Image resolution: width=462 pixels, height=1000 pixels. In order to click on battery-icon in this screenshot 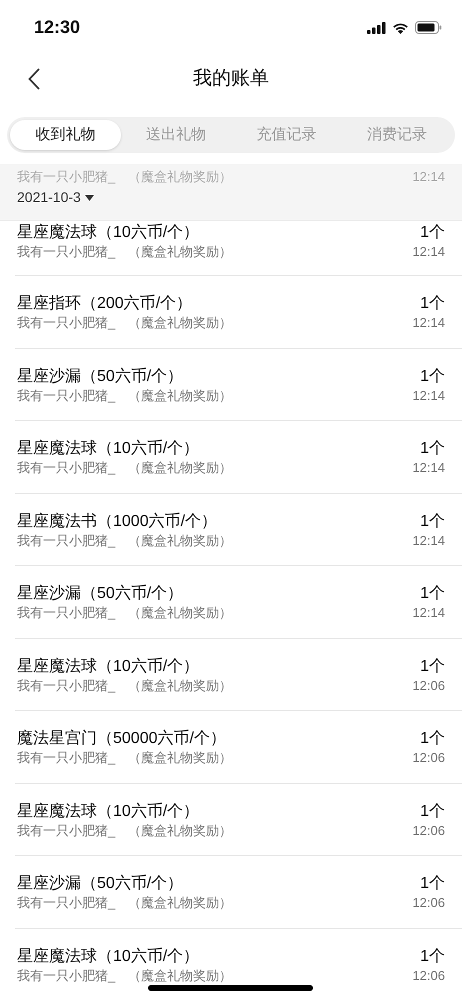, I will do `click(428, 27)`.